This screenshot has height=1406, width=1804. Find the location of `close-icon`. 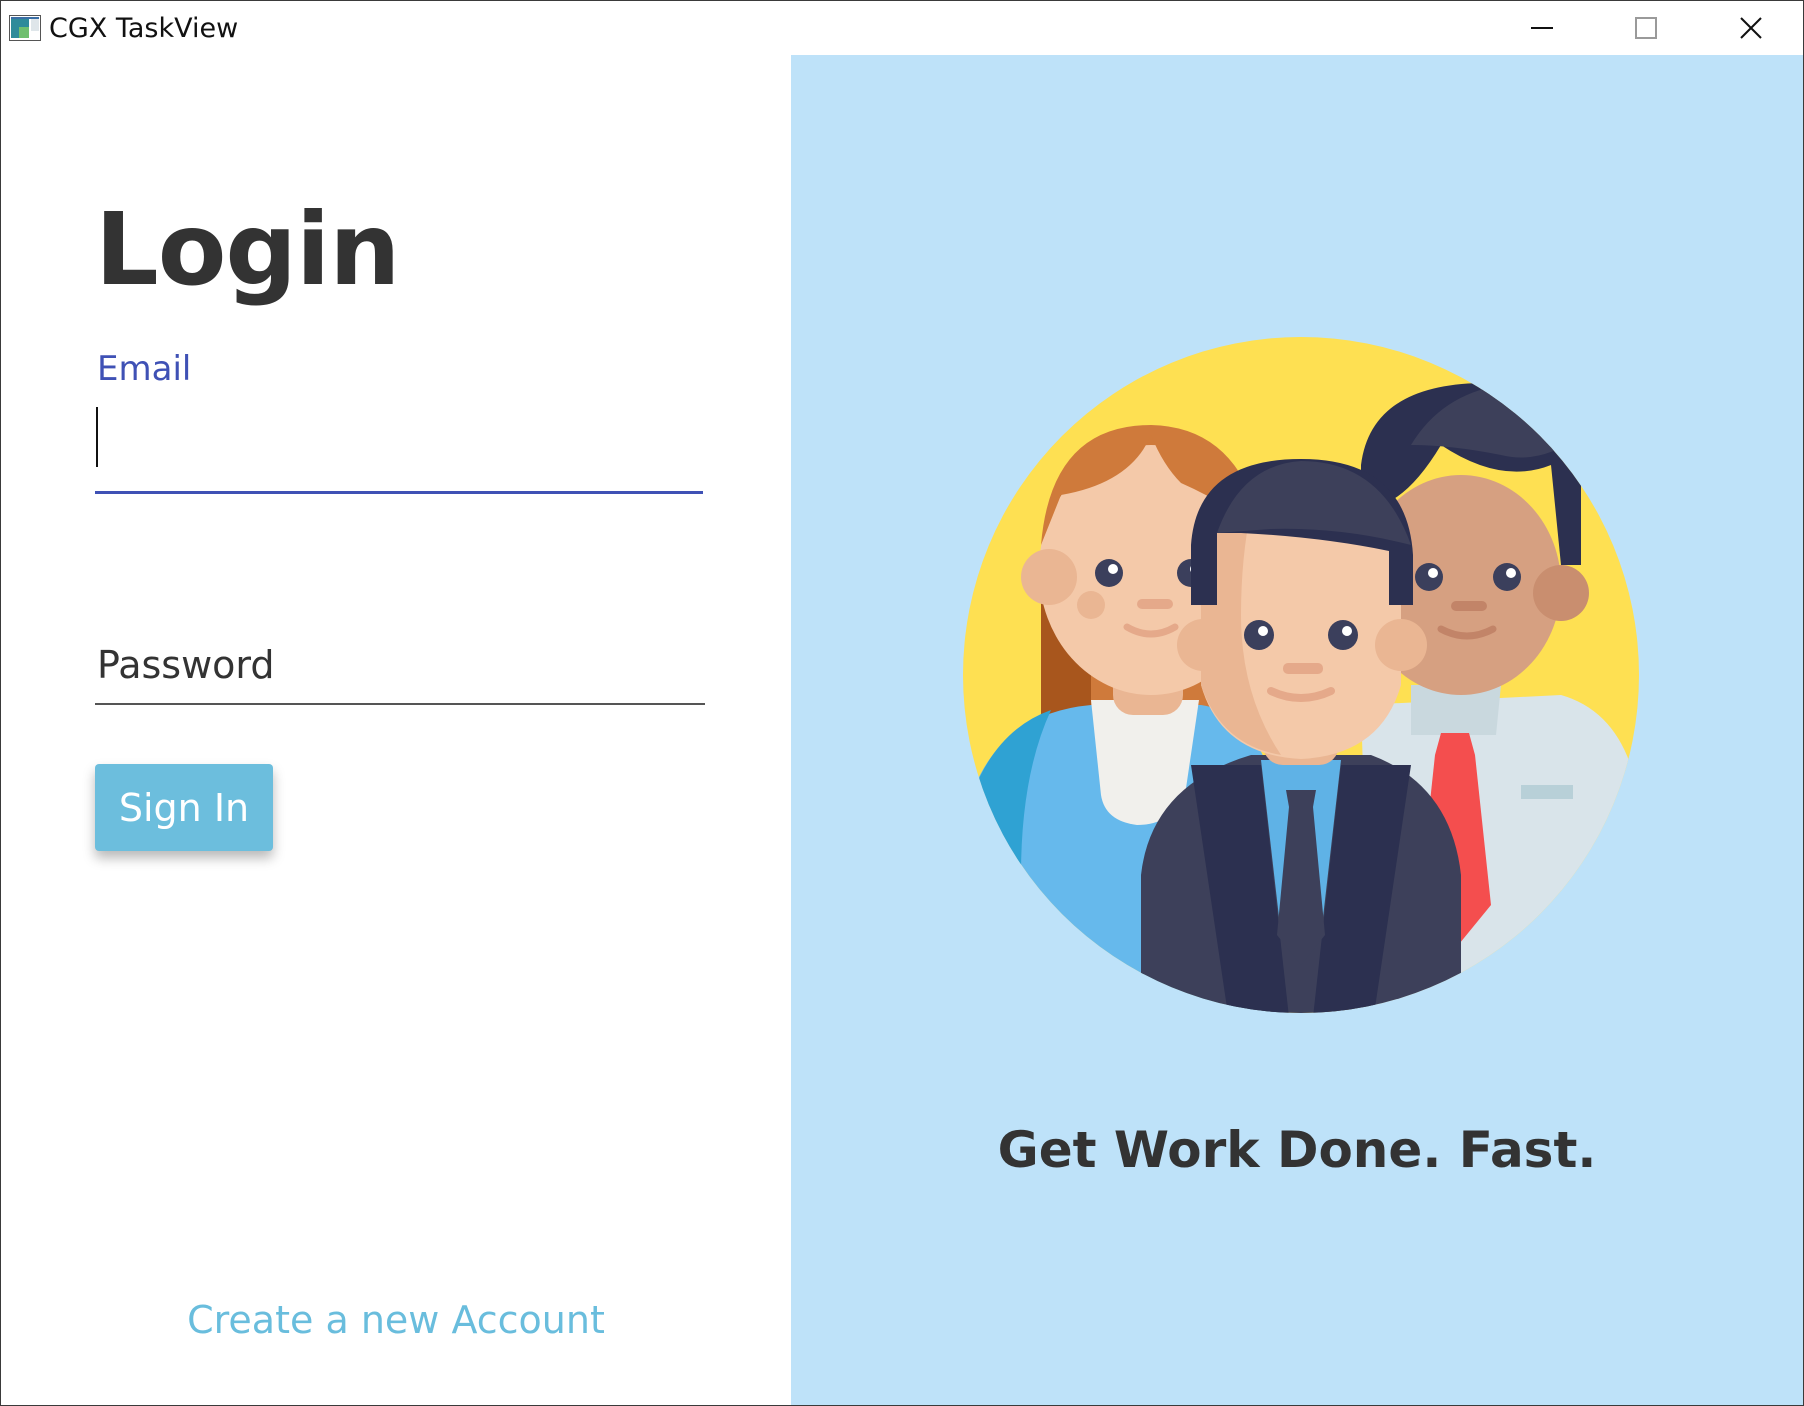

close-icon is located at coordinates (1751, 28).